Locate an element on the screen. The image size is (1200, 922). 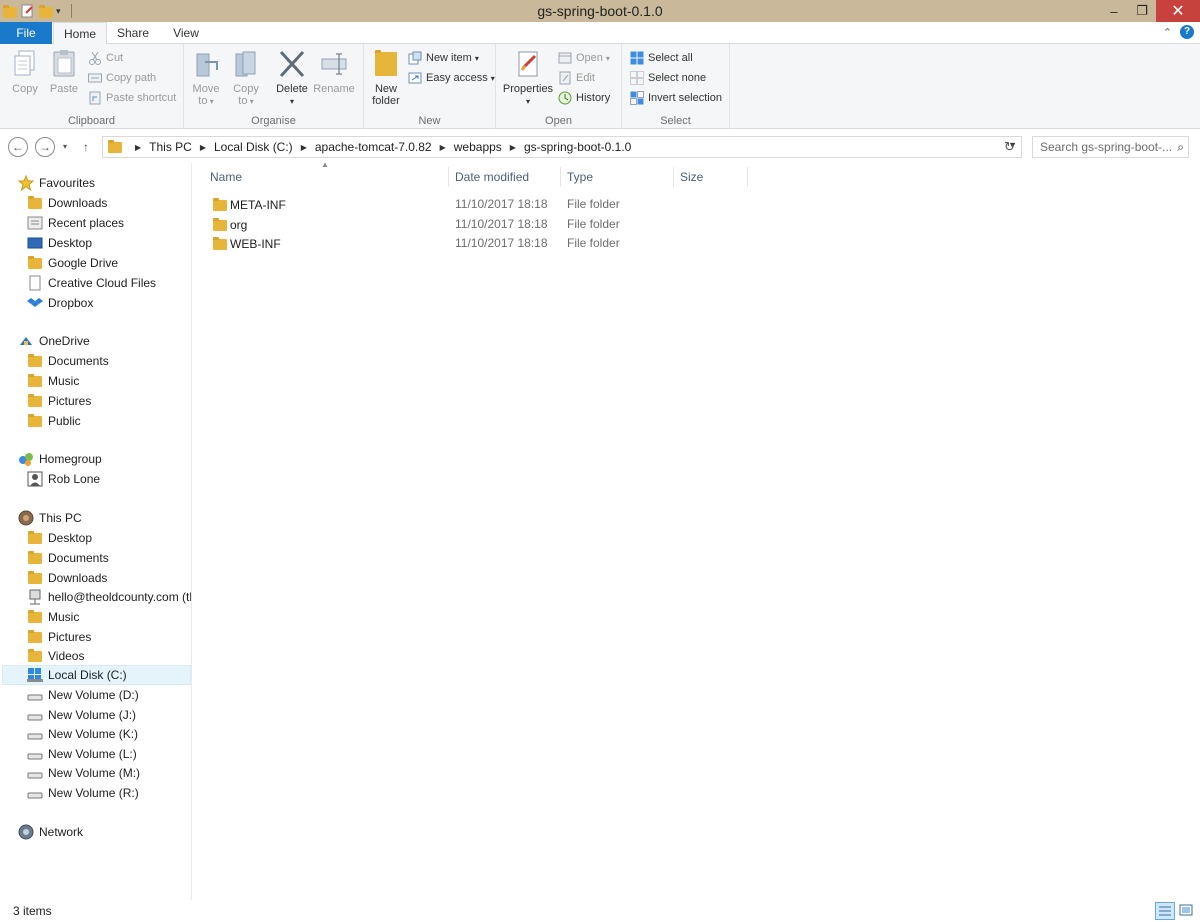
copy-path-button: Copy path is located at coordinates (122, 78).